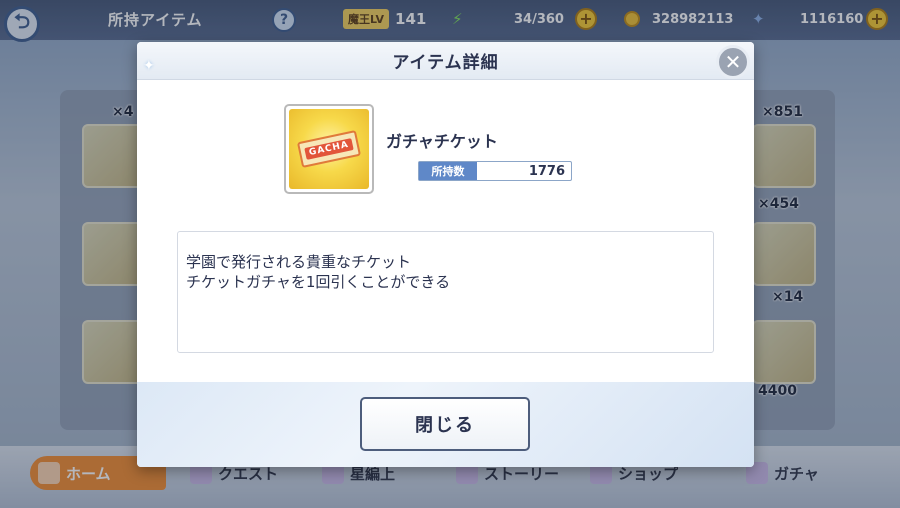  I want to click on close-dialog-button: 閉じる, so click(445, 424).